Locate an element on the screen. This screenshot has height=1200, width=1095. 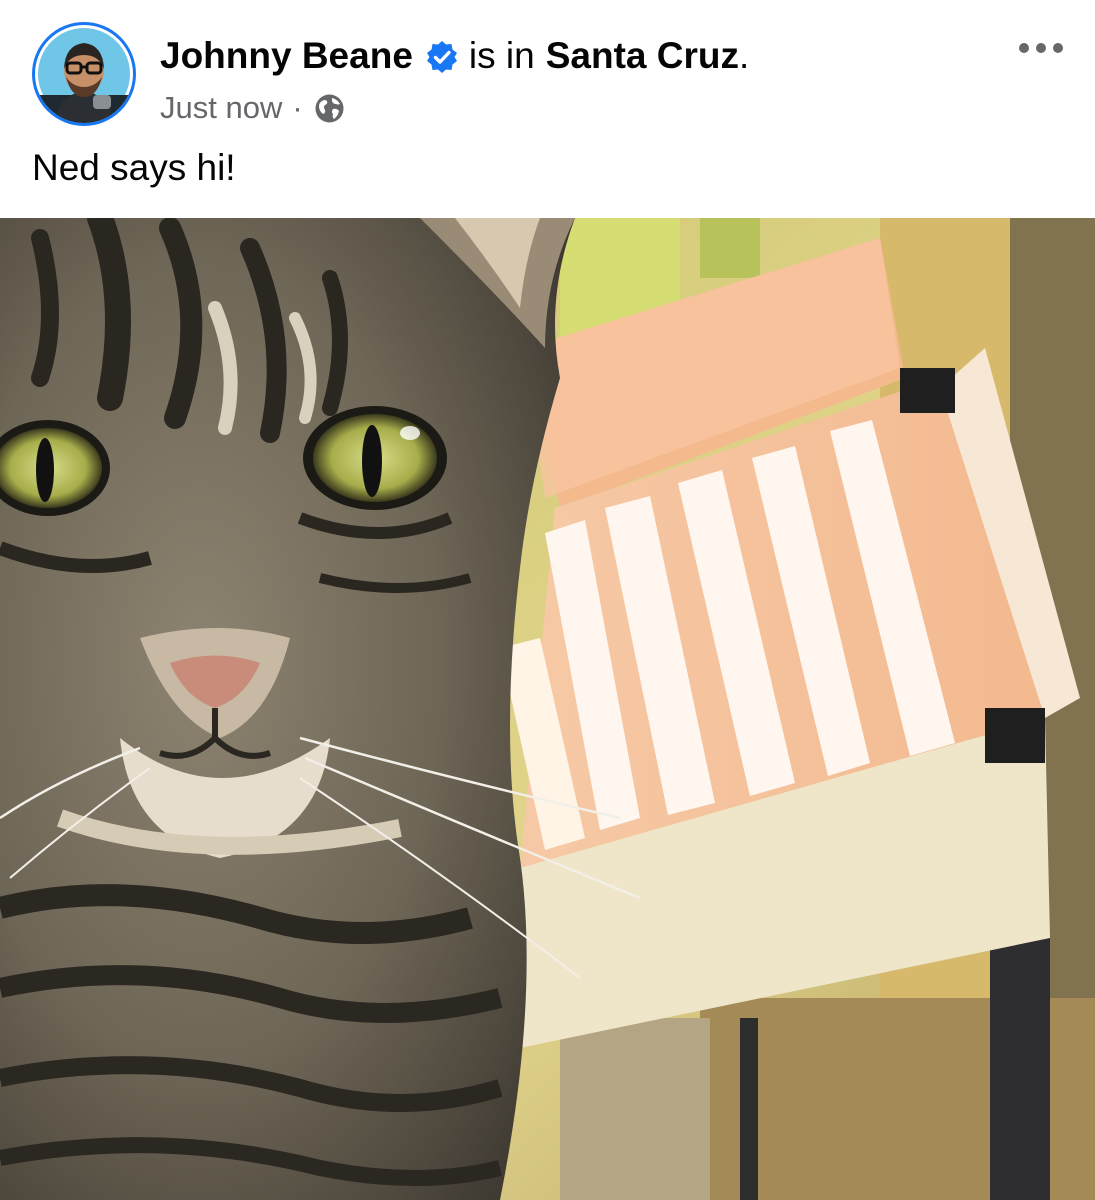
author-avatar is located at coordinates (84, 74).